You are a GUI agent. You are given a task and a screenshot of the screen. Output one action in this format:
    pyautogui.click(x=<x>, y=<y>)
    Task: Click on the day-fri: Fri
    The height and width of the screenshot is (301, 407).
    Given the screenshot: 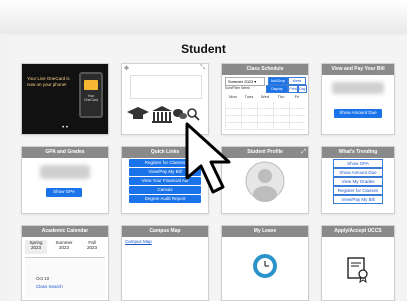 What is the action you would take?
    pyautogui.click(x=297, y=96)
    